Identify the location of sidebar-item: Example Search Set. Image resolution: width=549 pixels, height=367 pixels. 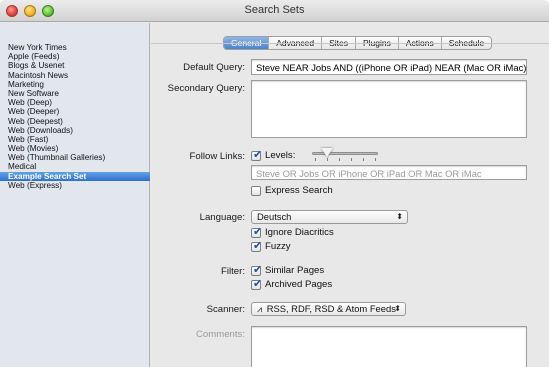
(75, 176).